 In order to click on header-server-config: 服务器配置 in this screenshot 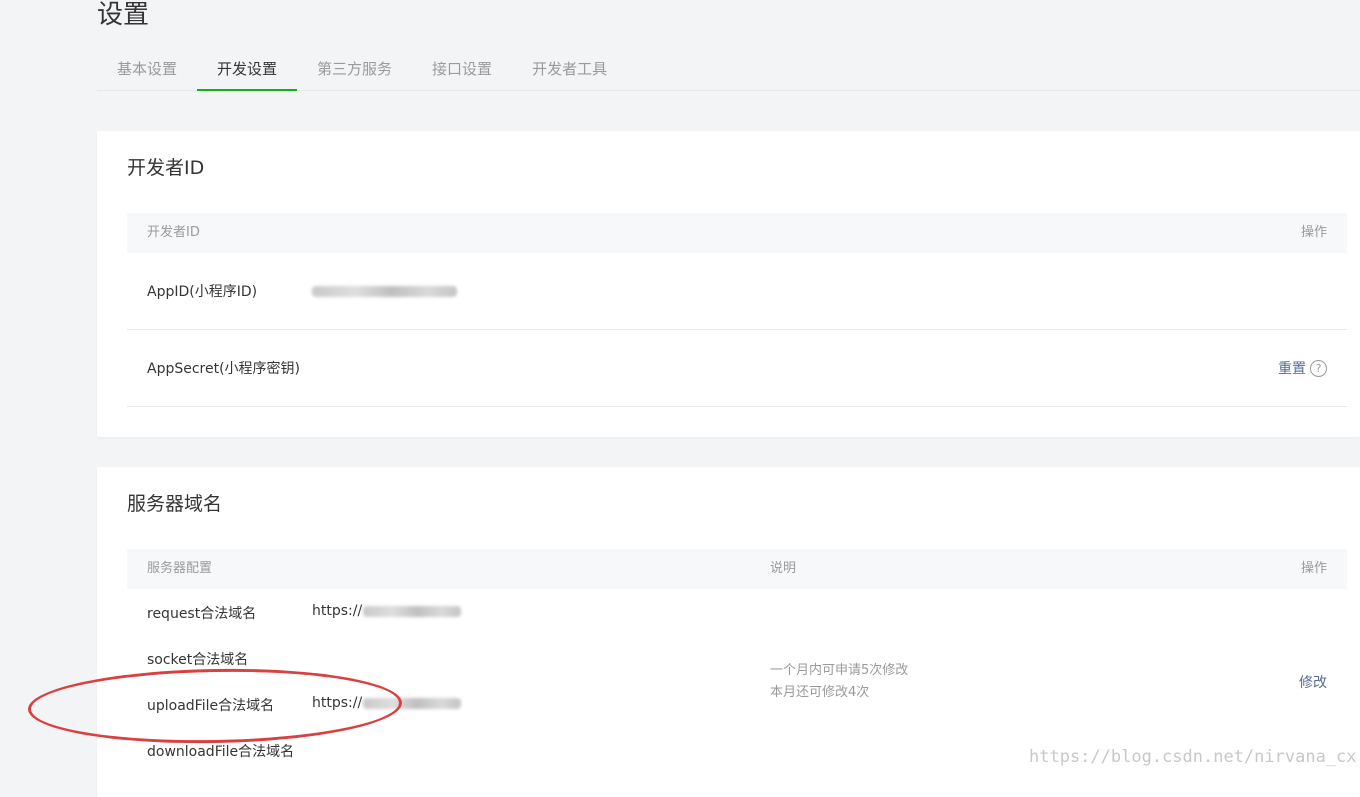, I will do `click(180, 568)`.